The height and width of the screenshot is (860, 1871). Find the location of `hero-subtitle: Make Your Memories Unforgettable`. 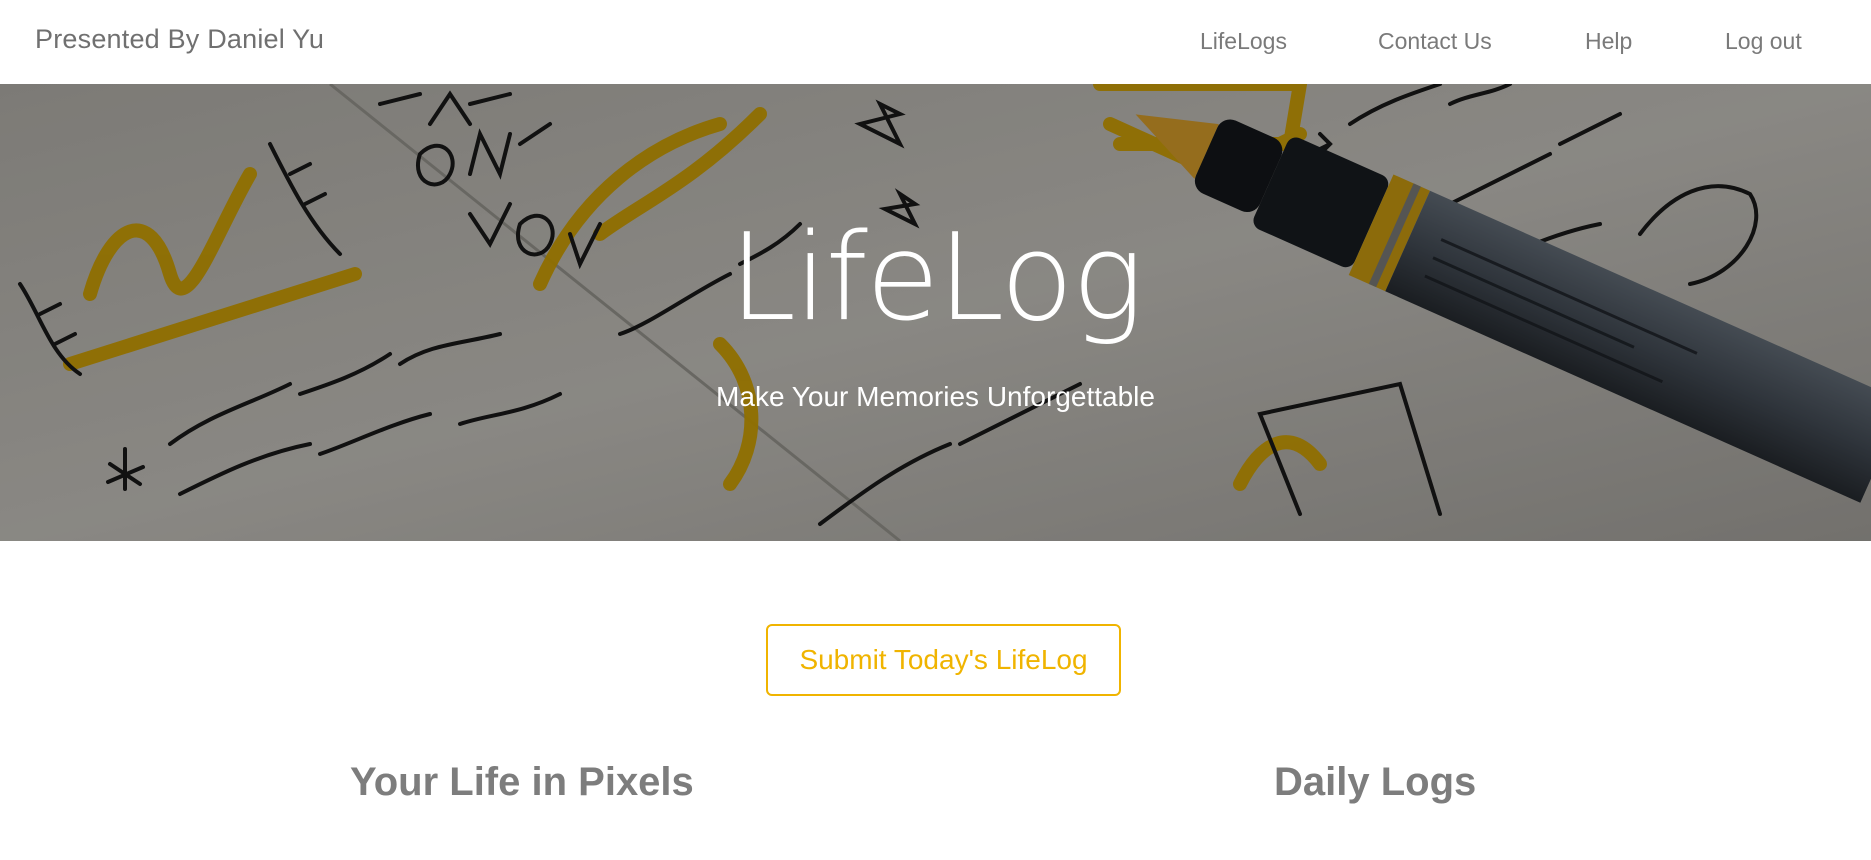

hero-subtitle: Make Your Memories Unforgettable is located at coordinates (935, 396).